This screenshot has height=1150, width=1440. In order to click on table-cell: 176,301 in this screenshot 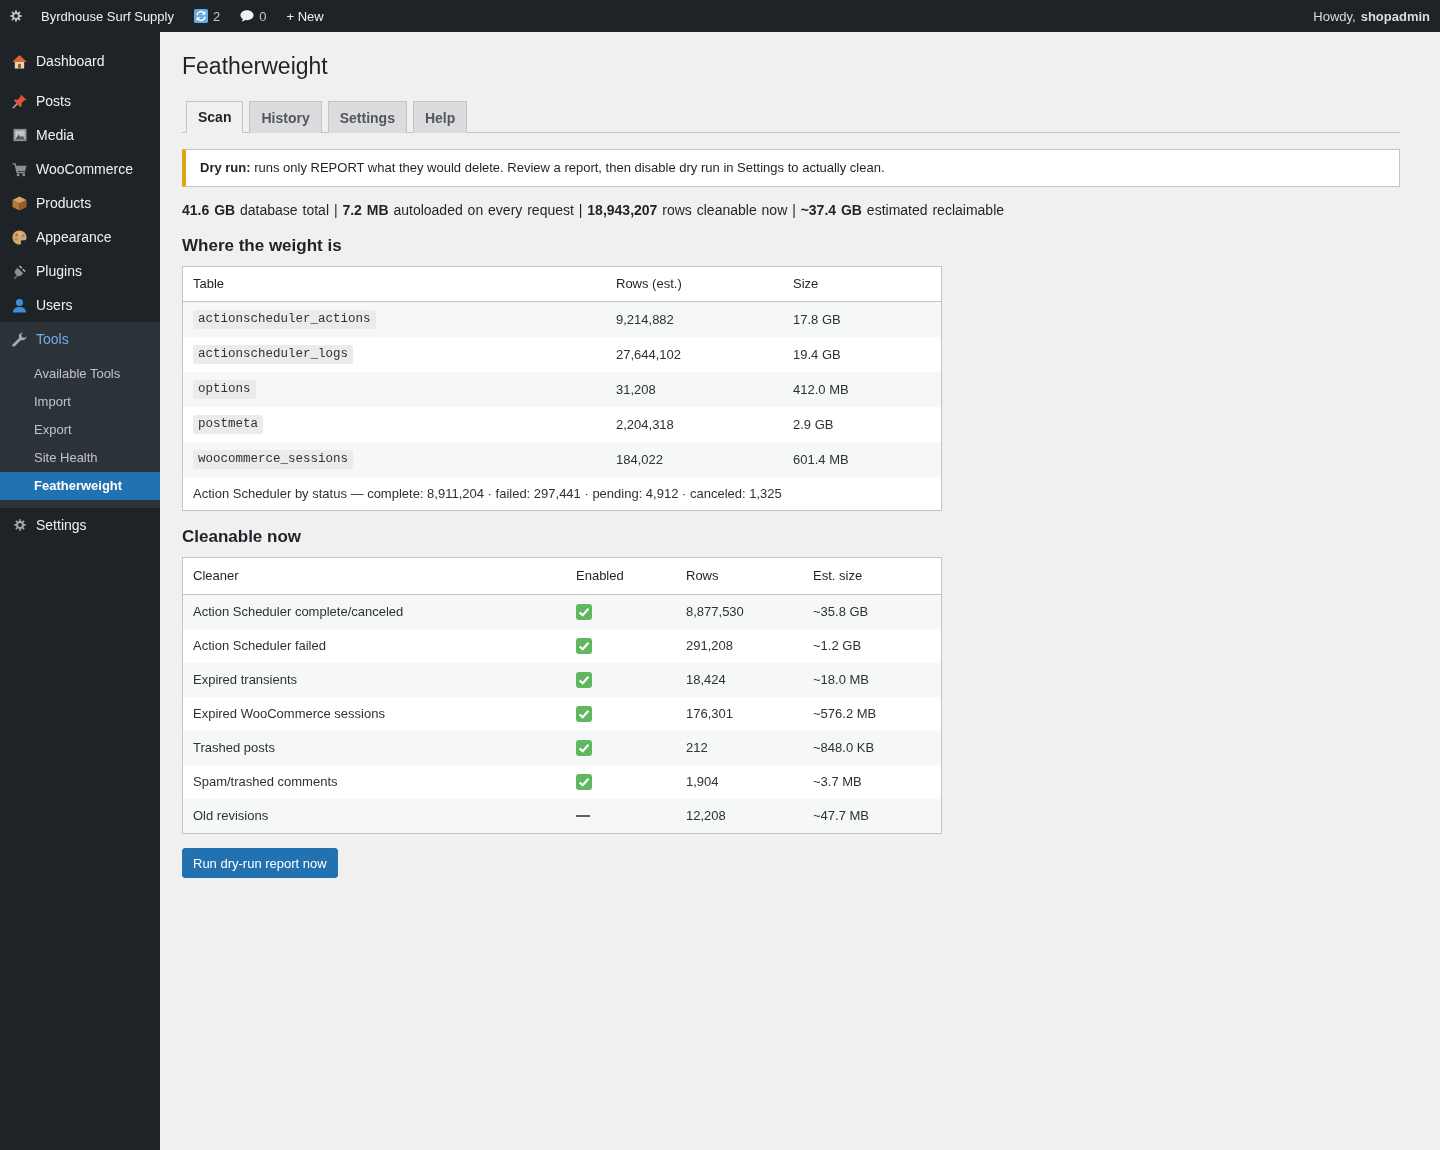, I will do `click(739, 714)`.